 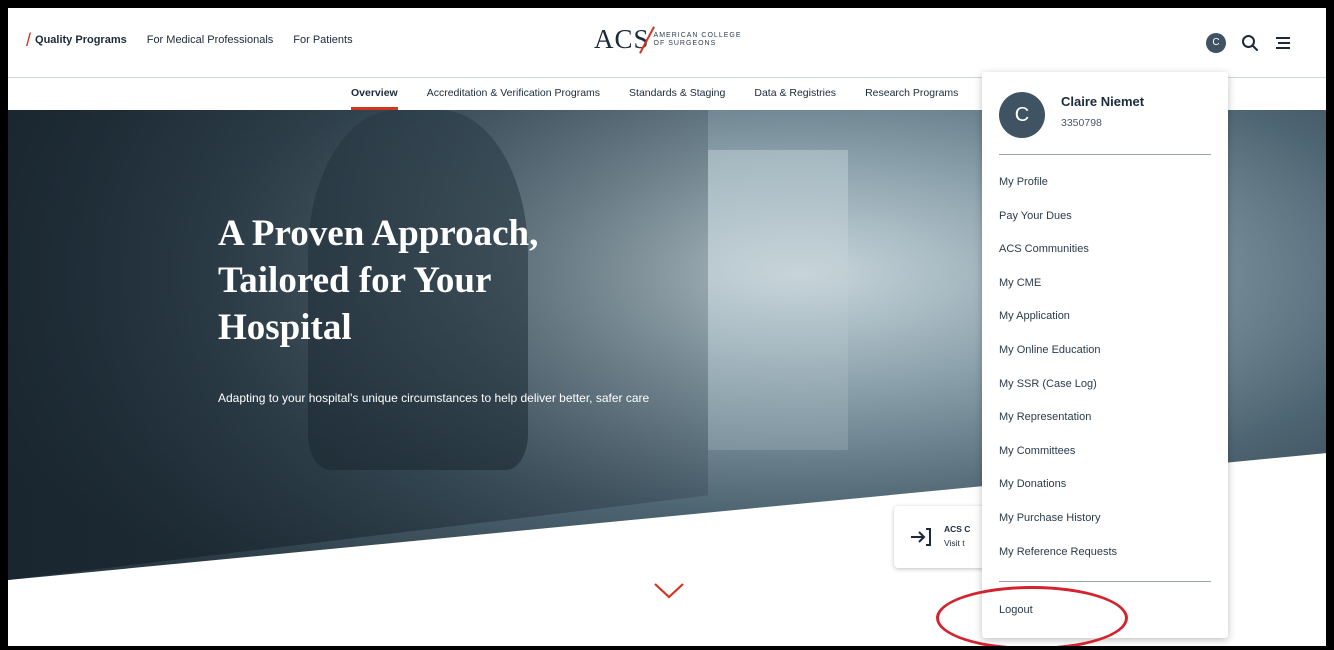 I want to click on hero-title-line-2: Tailored for Your, so click(x=355, y=280).